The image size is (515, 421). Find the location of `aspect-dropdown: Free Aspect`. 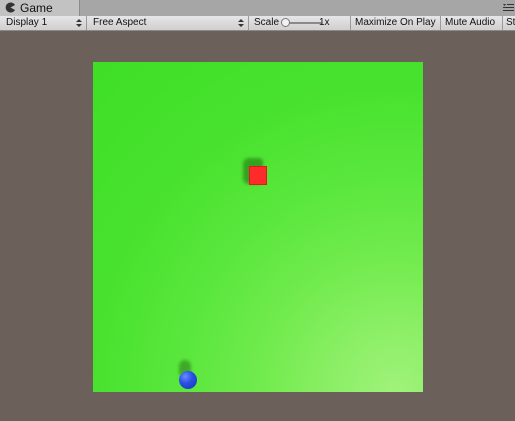

aspect-dropdown: Free Aspect is located at coordinates (168, 23).